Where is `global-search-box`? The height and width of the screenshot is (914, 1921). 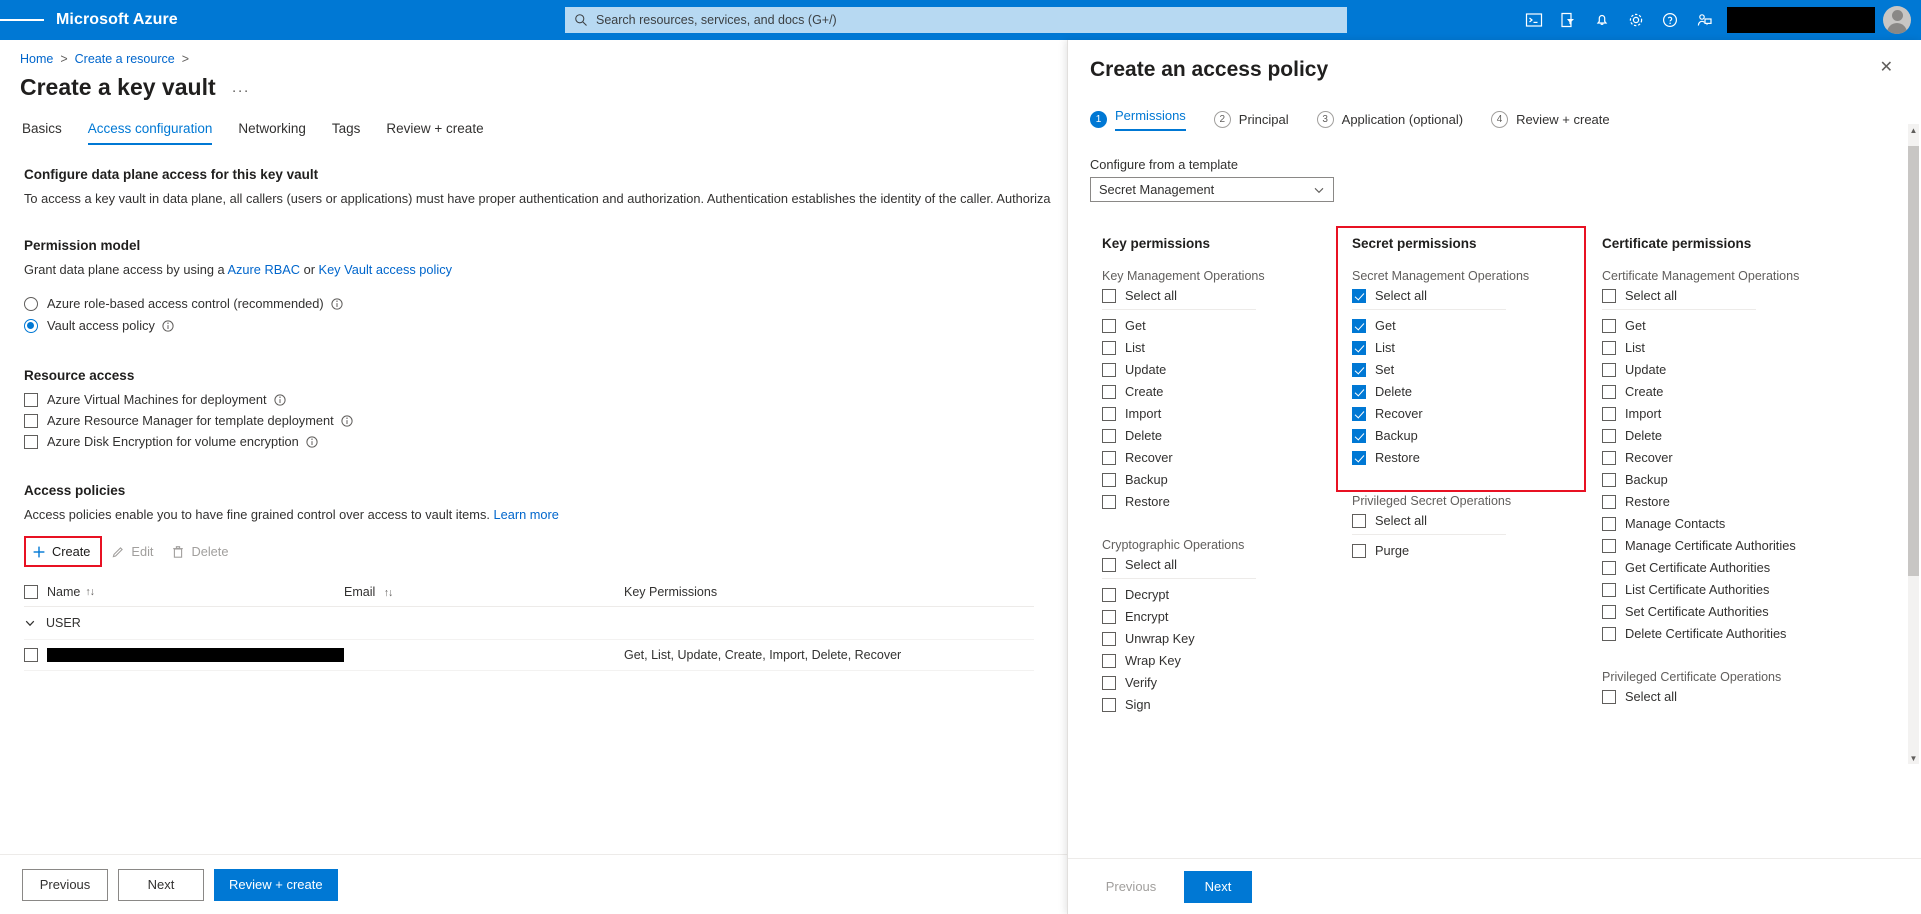 global-search-box is located at coordinates (956, 20).